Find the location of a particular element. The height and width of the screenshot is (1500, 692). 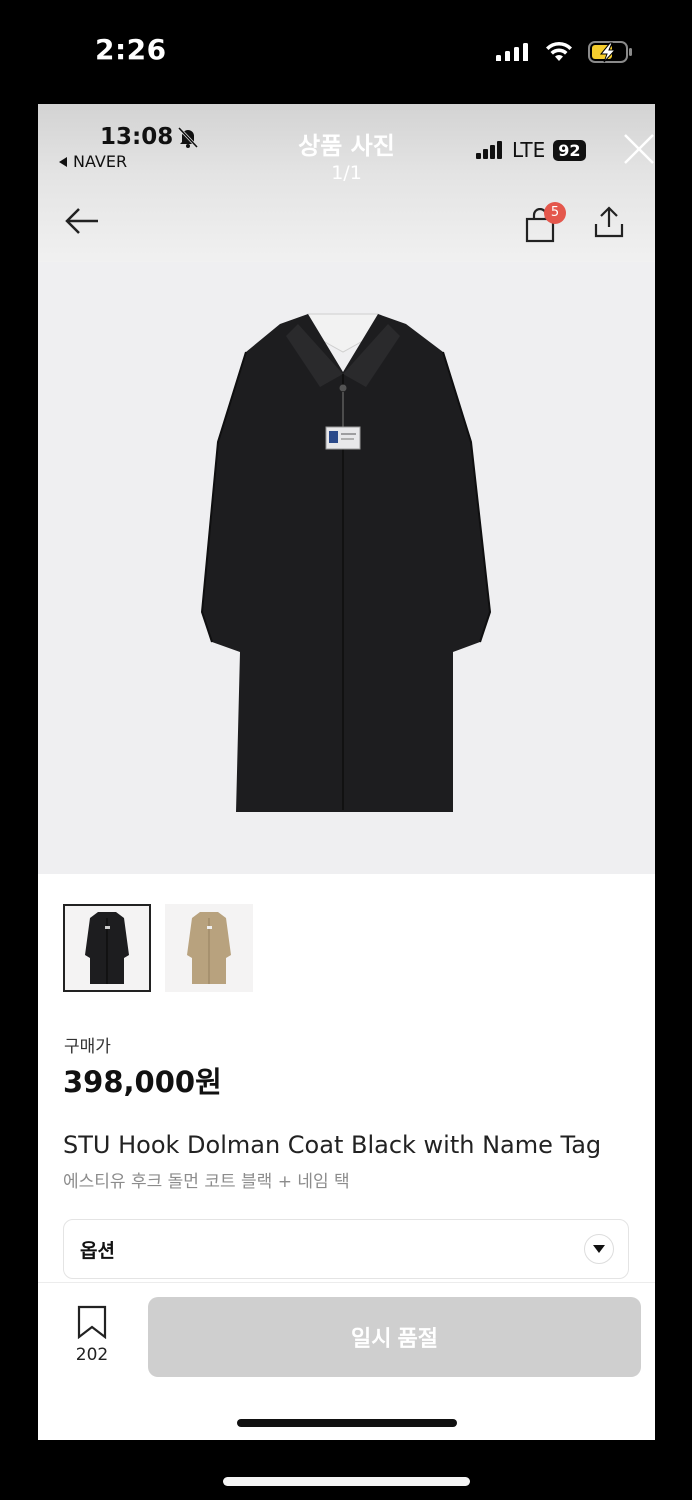

soldout-button: 일시 품절 is located at coordinates (394, 1337).